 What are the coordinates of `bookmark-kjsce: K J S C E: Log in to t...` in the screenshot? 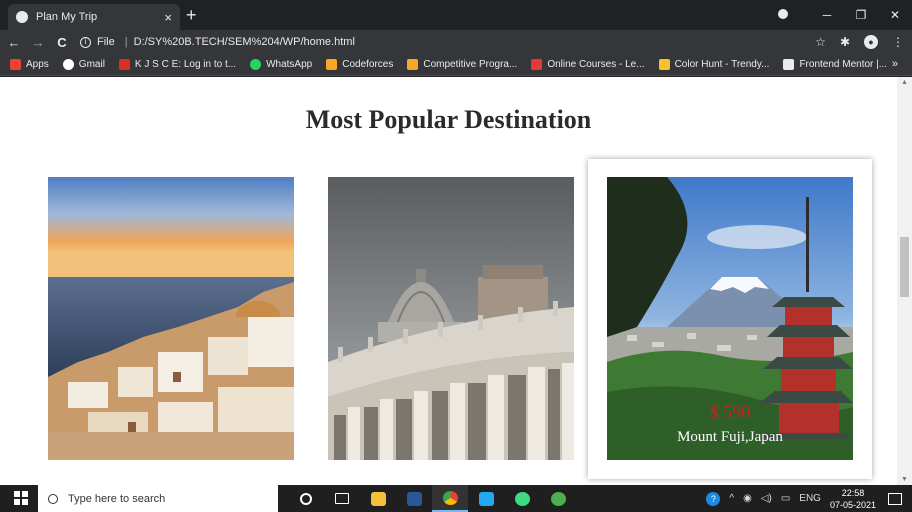 It's located at (177, 64).